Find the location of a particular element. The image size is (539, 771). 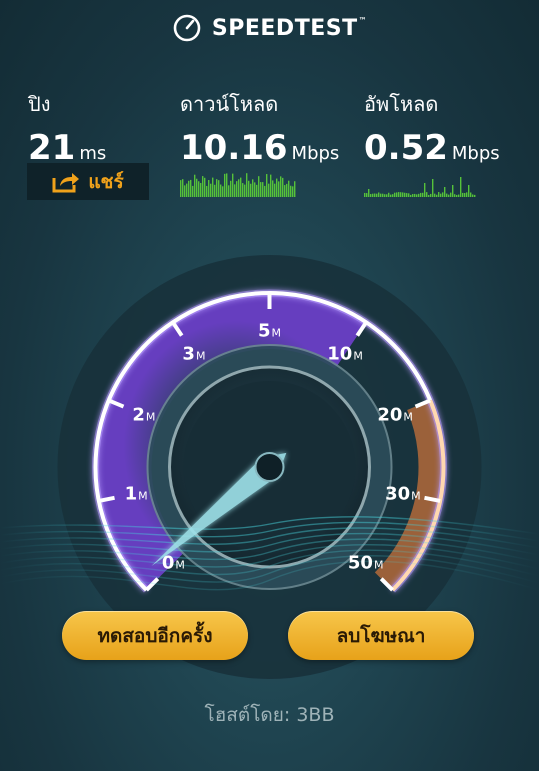

gauge-tick-label: 50M is located at coordinates (366, 563).